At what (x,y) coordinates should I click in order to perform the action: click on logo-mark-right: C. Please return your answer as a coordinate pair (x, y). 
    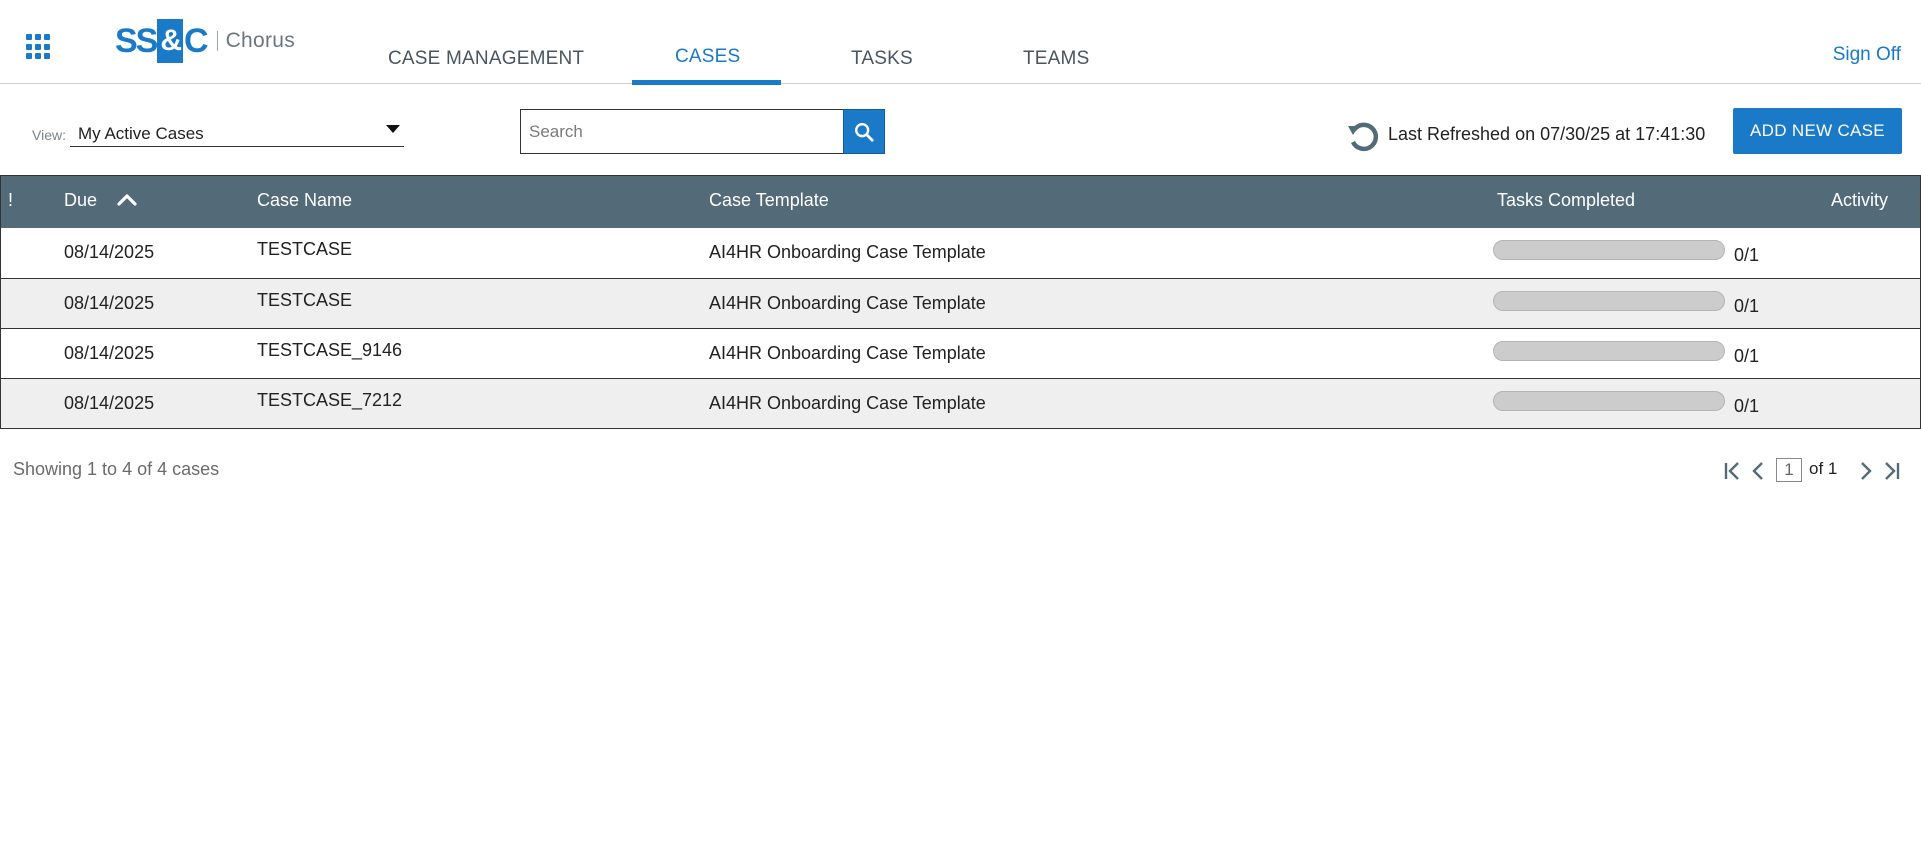
    Looking at the image, I should click on (196, 40).